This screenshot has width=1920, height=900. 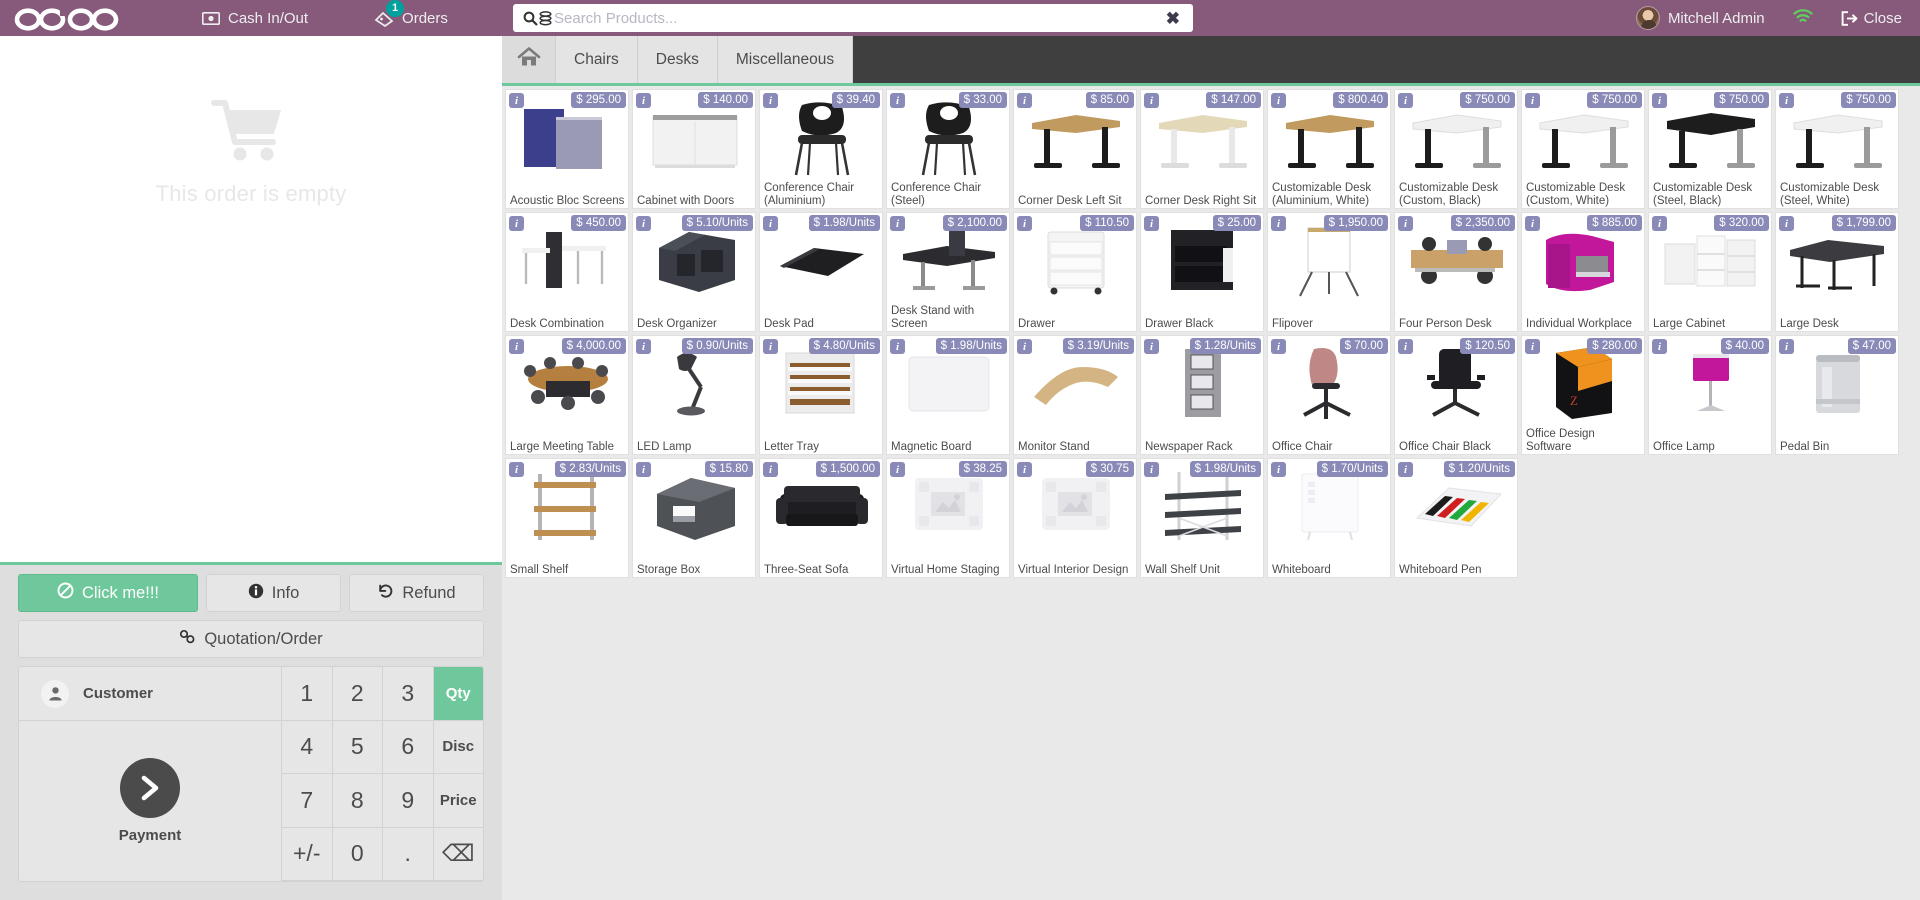 I want to click on numpad-key-8: 8, so click(x=356, y=801).